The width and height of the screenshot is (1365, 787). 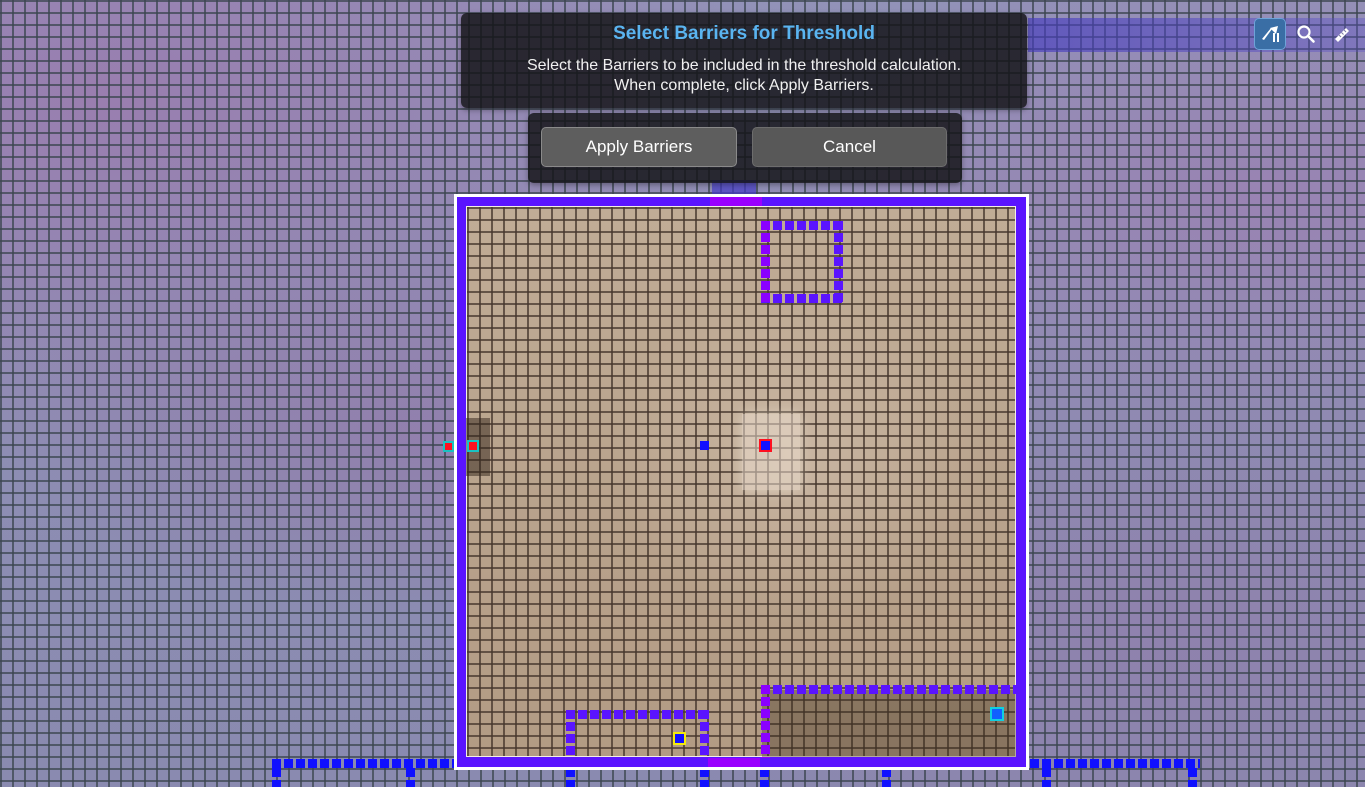 I want to click on door-top, so click(x=736, y=201).